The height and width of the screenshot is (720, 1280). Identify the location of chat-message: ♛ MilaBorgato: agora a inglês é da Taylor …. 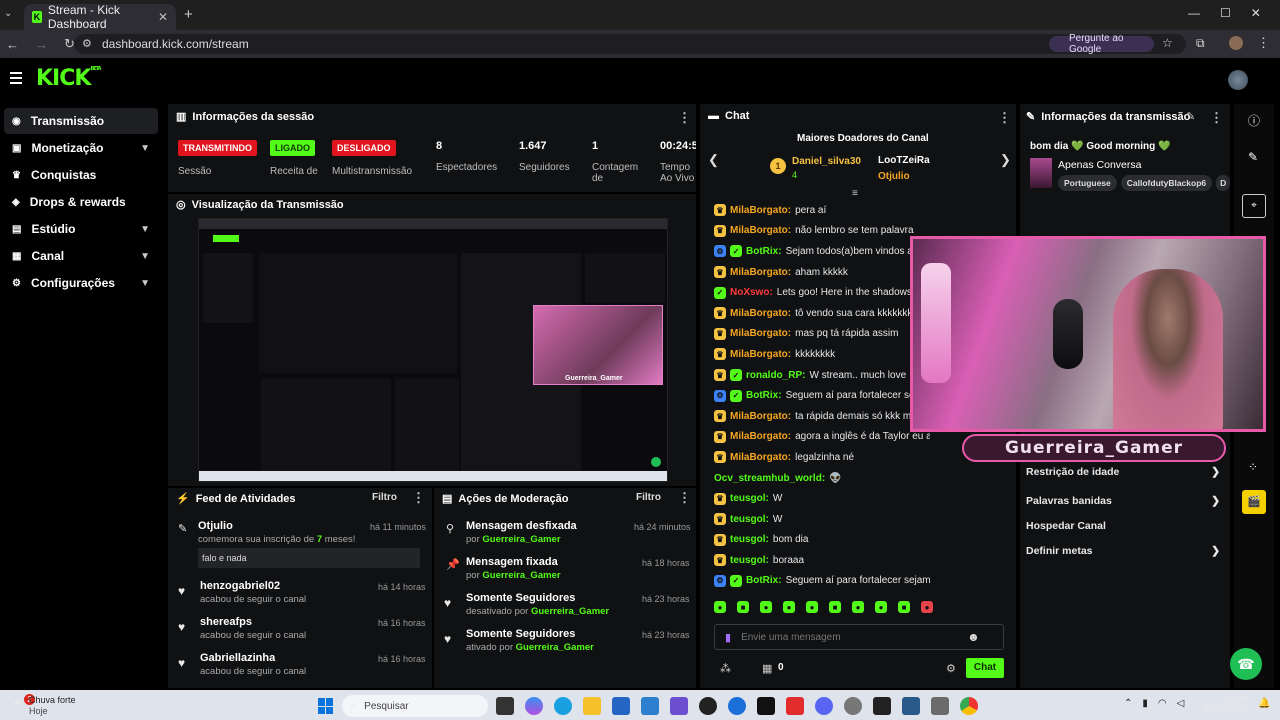
(822, 437).